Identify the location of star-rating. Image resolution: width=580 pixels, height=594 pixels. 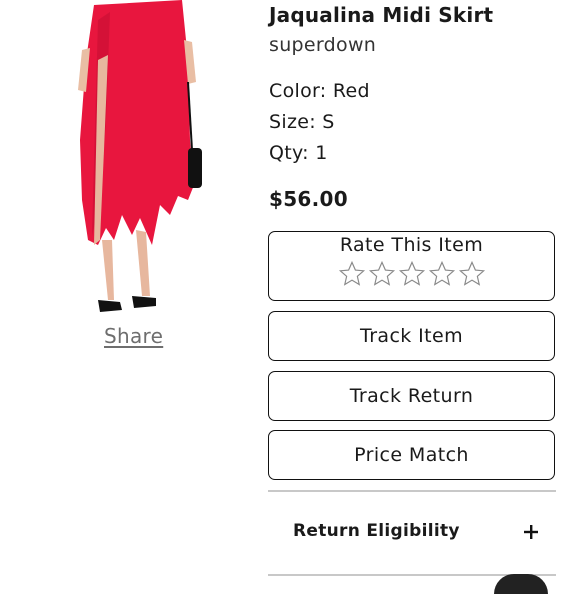
(412, 274).